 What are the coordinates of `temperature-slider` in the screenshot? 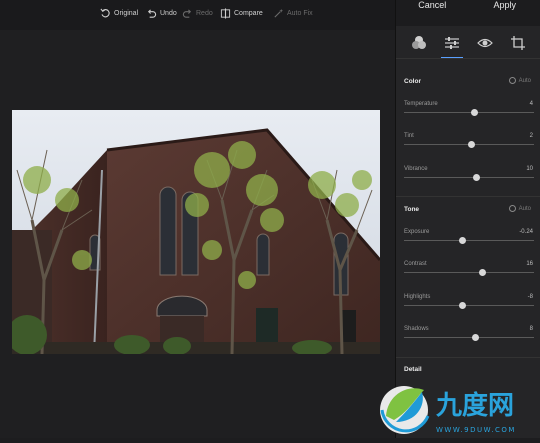 It's located at (469, 112).